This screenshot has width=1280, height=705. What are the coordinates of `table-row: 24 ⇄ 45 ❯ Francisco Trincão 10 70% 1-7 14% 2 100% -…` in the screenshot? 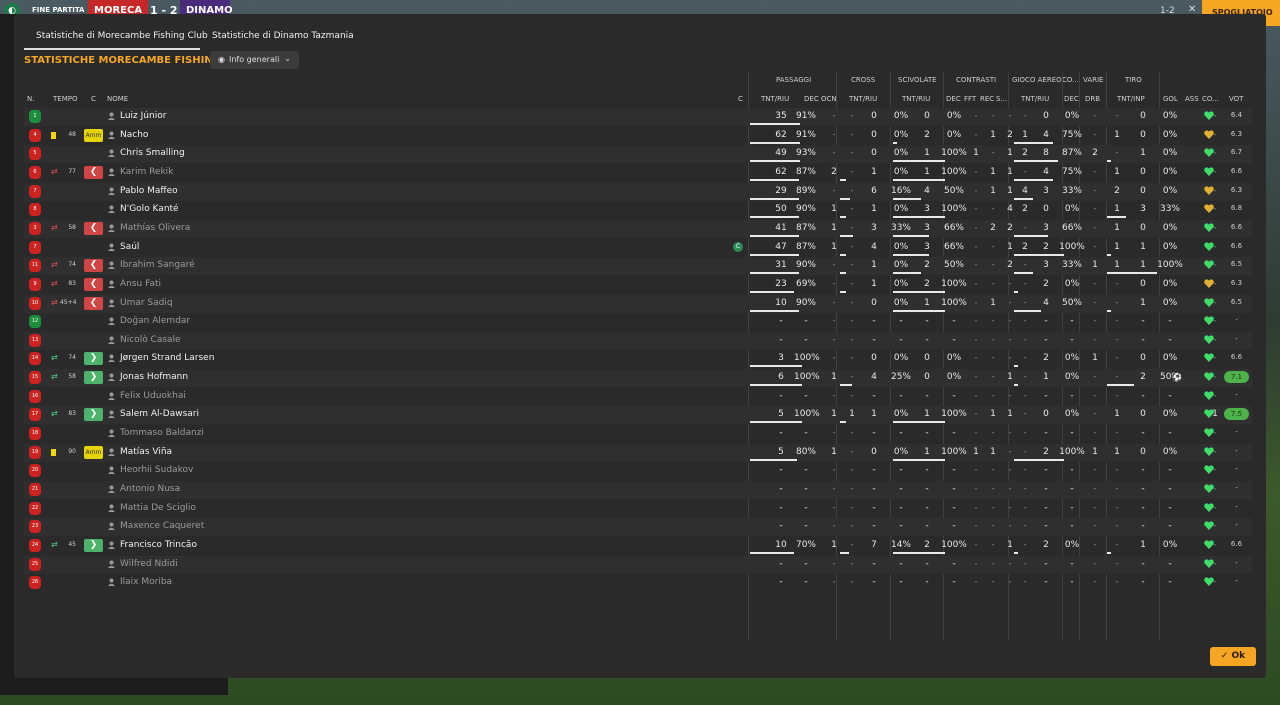 It's located at (638, 546).